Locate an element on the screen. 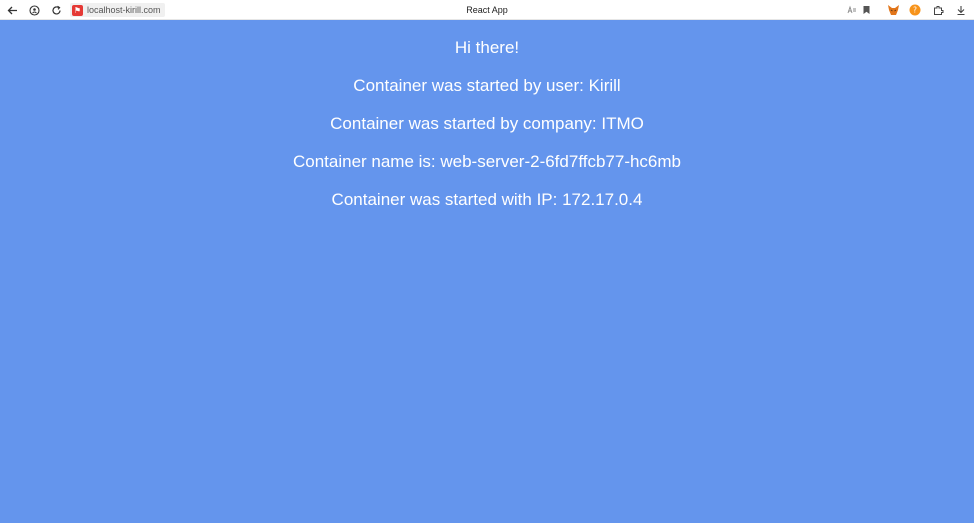 Image resolution: width=974 pixels, height=523 pixels. user-line: Container was started by user: Kirill is located at coordinates (487, 85).